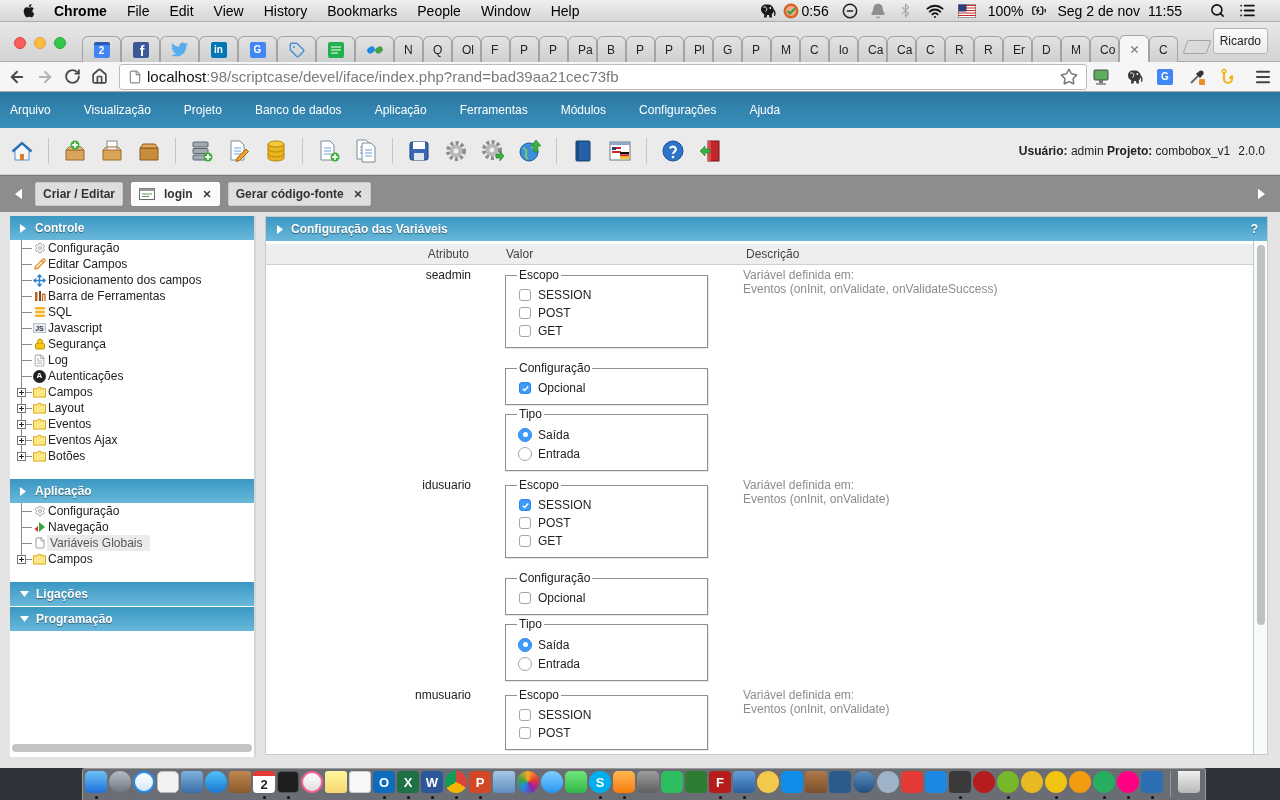  What do you see at coordinates (75, 328) in the screenshot?
I see `tree-item: Javascript` at bounding box center [75, 328].